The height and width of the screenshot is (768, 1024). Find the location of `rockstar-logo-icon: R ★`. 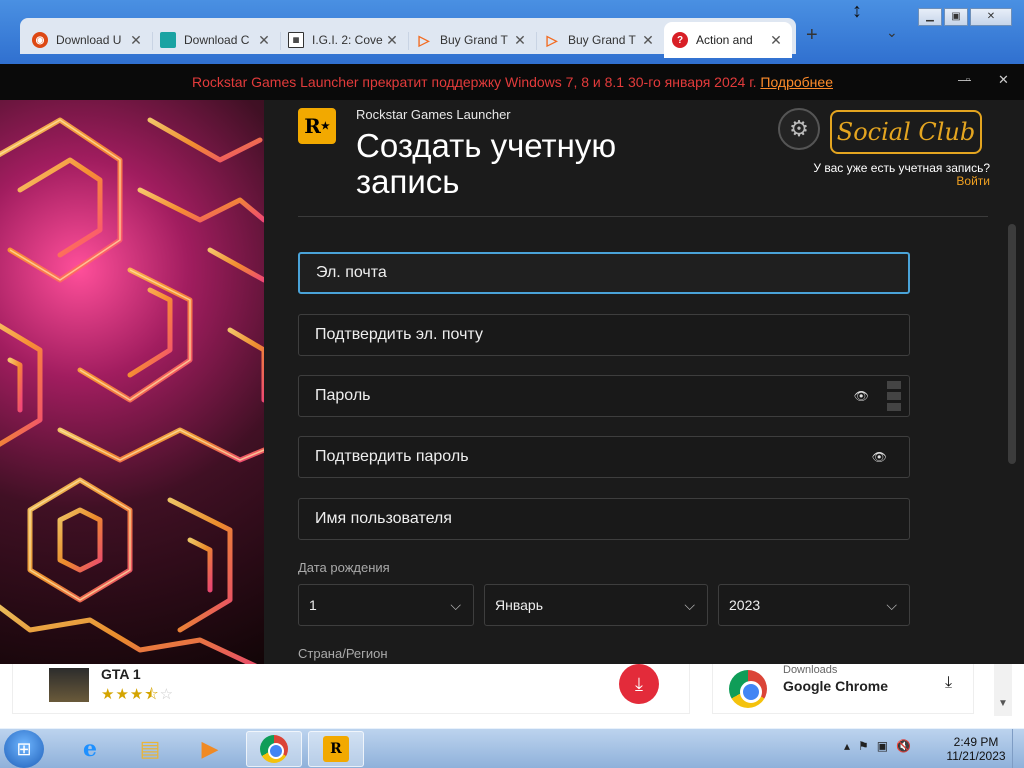

rockstar-logo-icon: R ★ is located at coordinates (317, 126).